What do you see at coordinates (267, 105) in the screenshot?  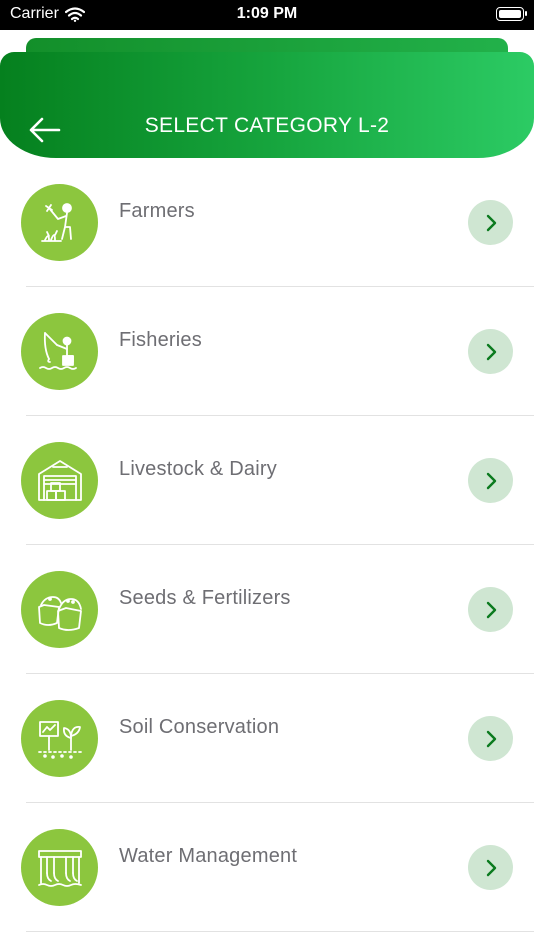 I see `header-bar: SELECT CATEGORY L-2` at bounding box center [267, 105].